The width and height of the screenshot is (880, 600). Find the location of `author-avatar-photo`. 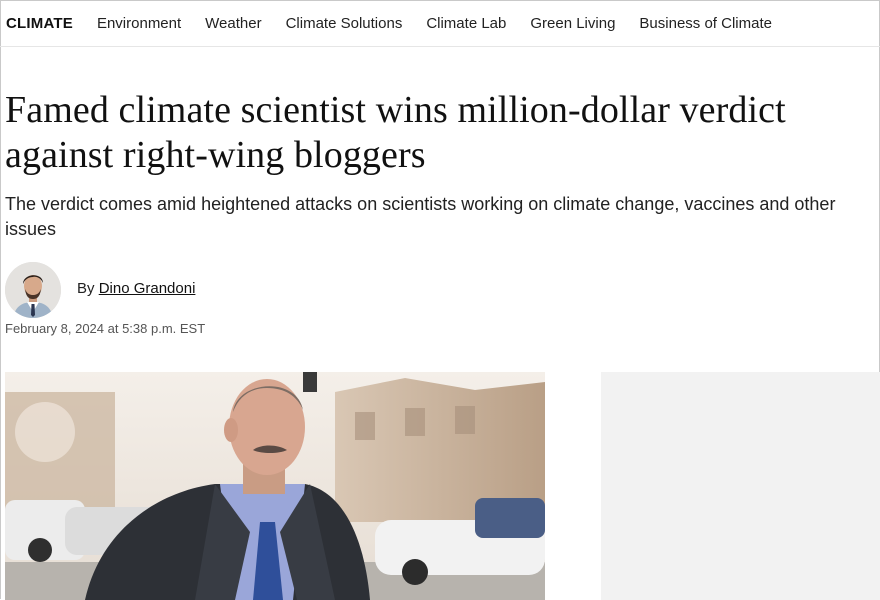

author-avatar-photo is located at coordinates (33, 290).